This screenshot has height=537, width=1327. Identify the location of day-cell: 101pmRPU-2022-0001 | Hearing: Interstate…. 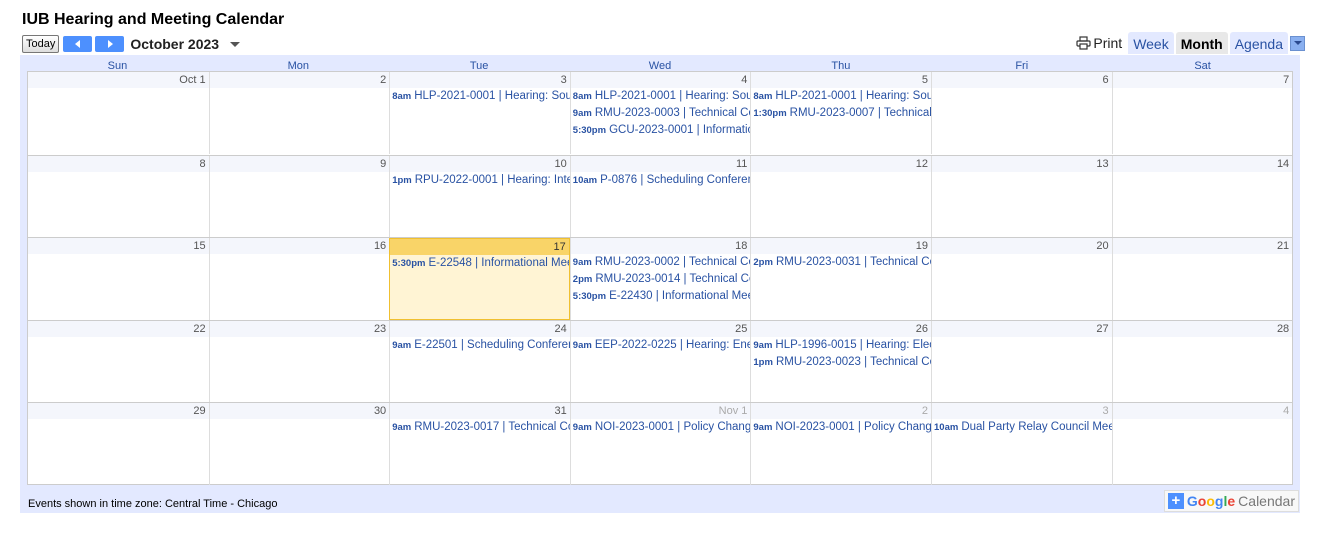
(479, 196).